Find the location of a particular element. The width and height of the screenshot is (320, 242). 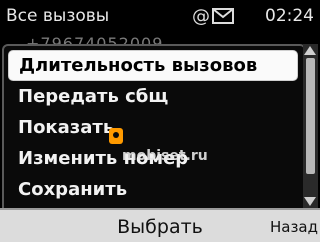

menu-item-call-duration: Длительность вызовов is located at coordinates (153, 65).